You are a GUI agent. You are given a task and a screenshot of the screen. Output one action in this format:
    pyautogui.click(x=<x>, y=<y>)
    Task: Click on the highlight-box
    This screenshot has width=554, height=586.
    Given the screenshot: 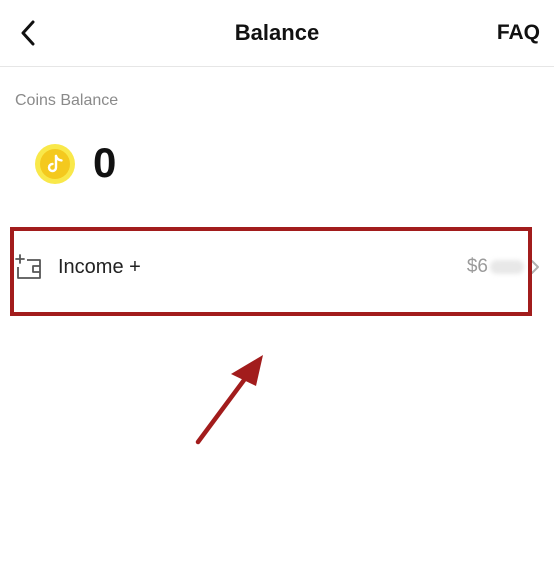 What is the action you would take?
    pyautogui.click(x=271, y=271)
    